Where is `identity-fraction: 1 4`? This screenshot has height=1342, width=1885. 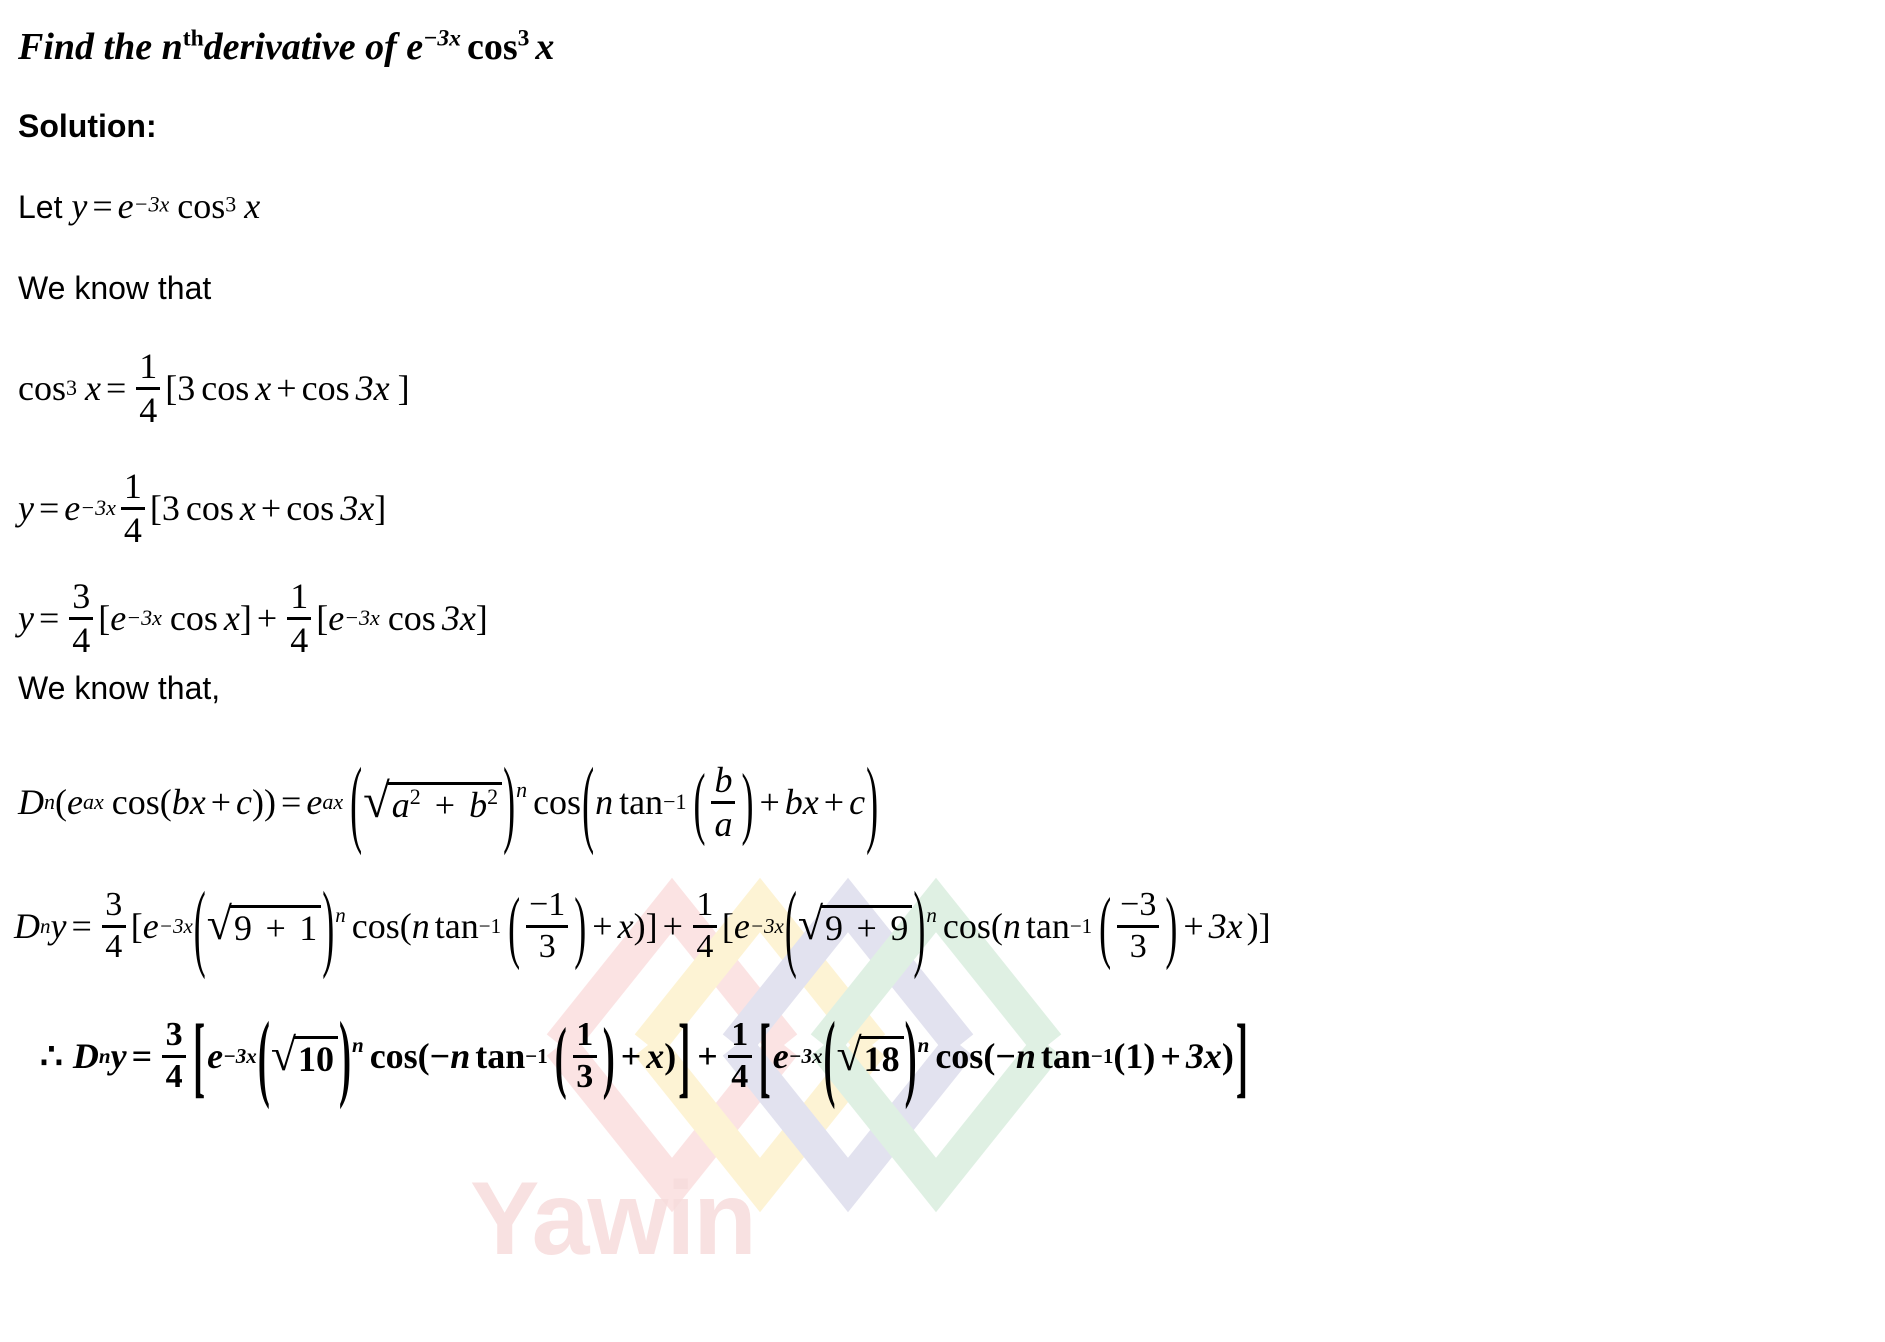
identity-fraction: 1 4 is located at coordinates (148, 388).